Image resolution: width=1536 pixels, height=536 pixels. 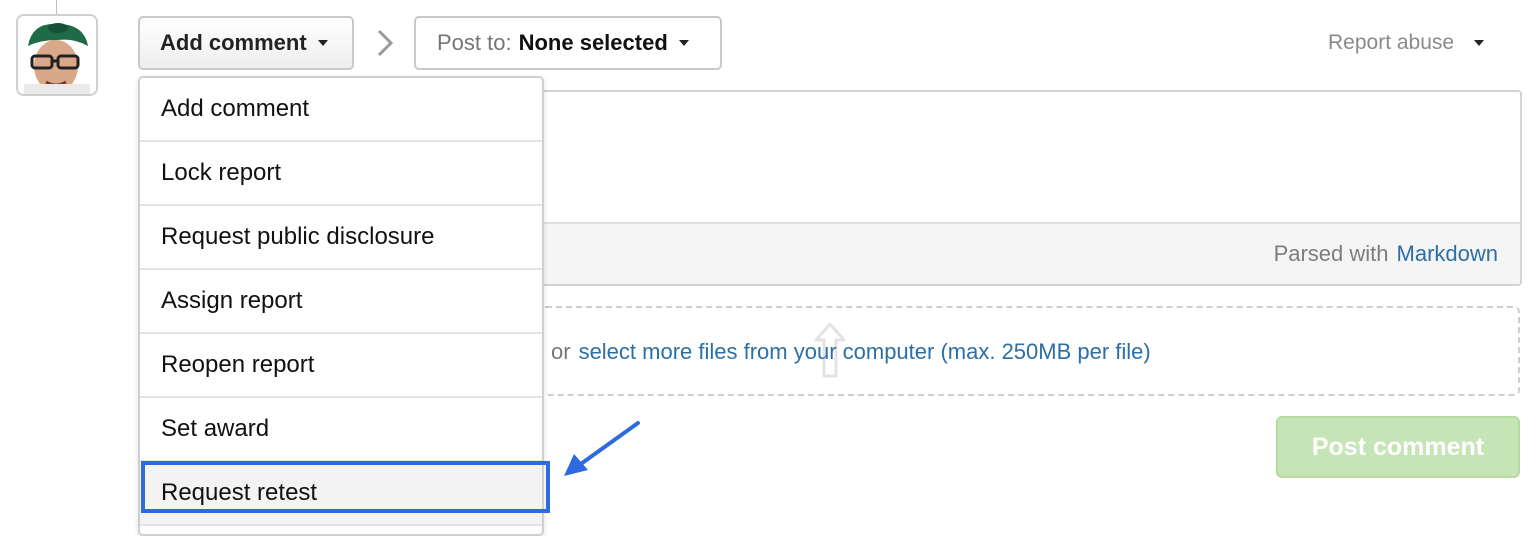 I want to click on parsed-with-text: Parsed with, so click(x=1331, y=253).